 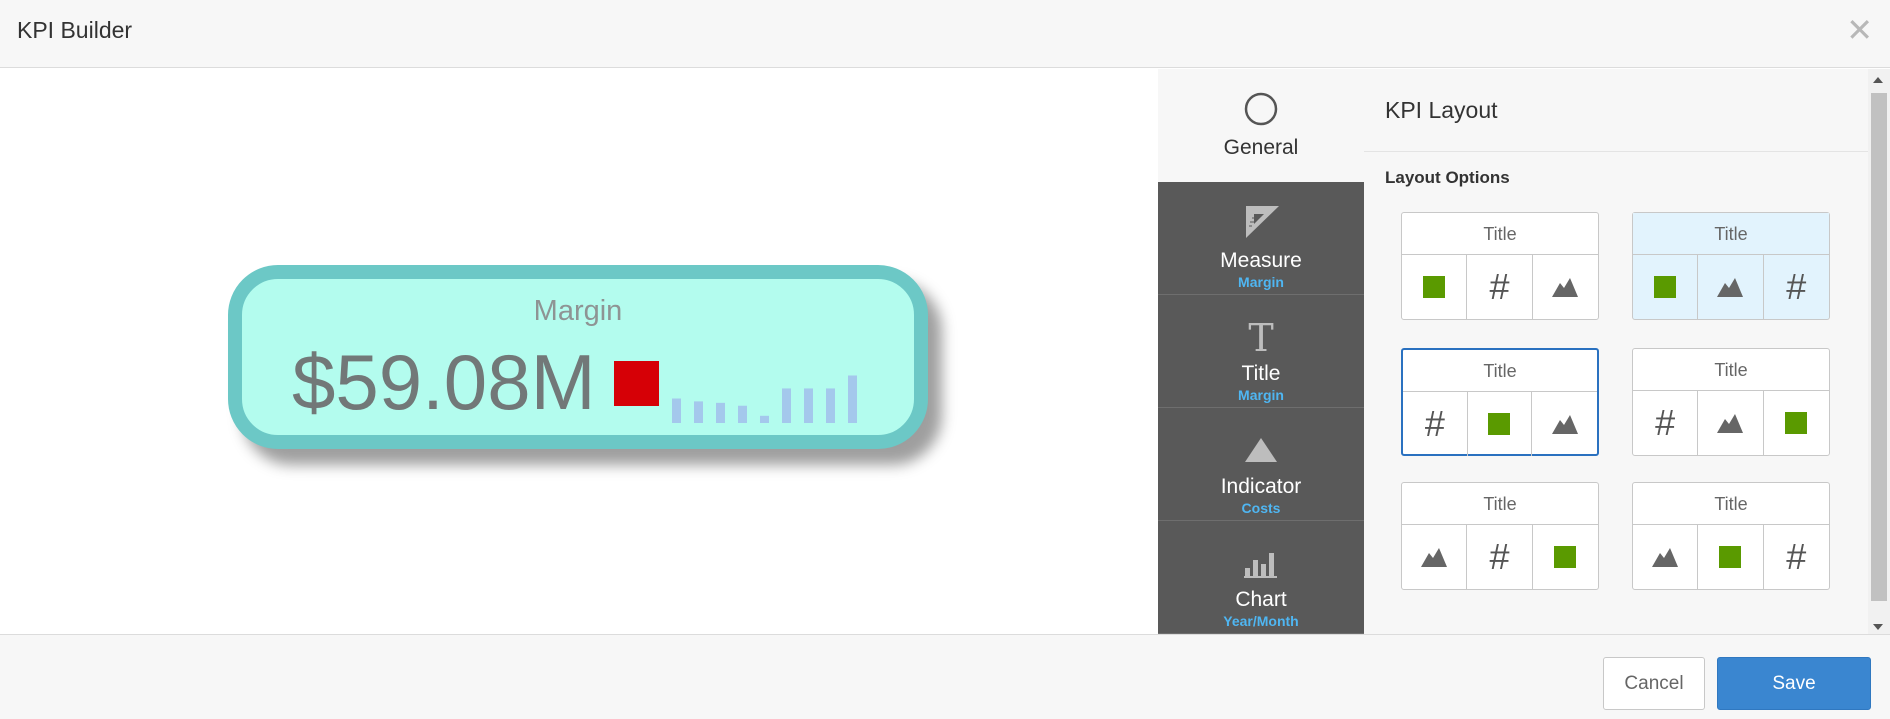 I want to click on close-icon: ✕, so click(x=1859, y=30).